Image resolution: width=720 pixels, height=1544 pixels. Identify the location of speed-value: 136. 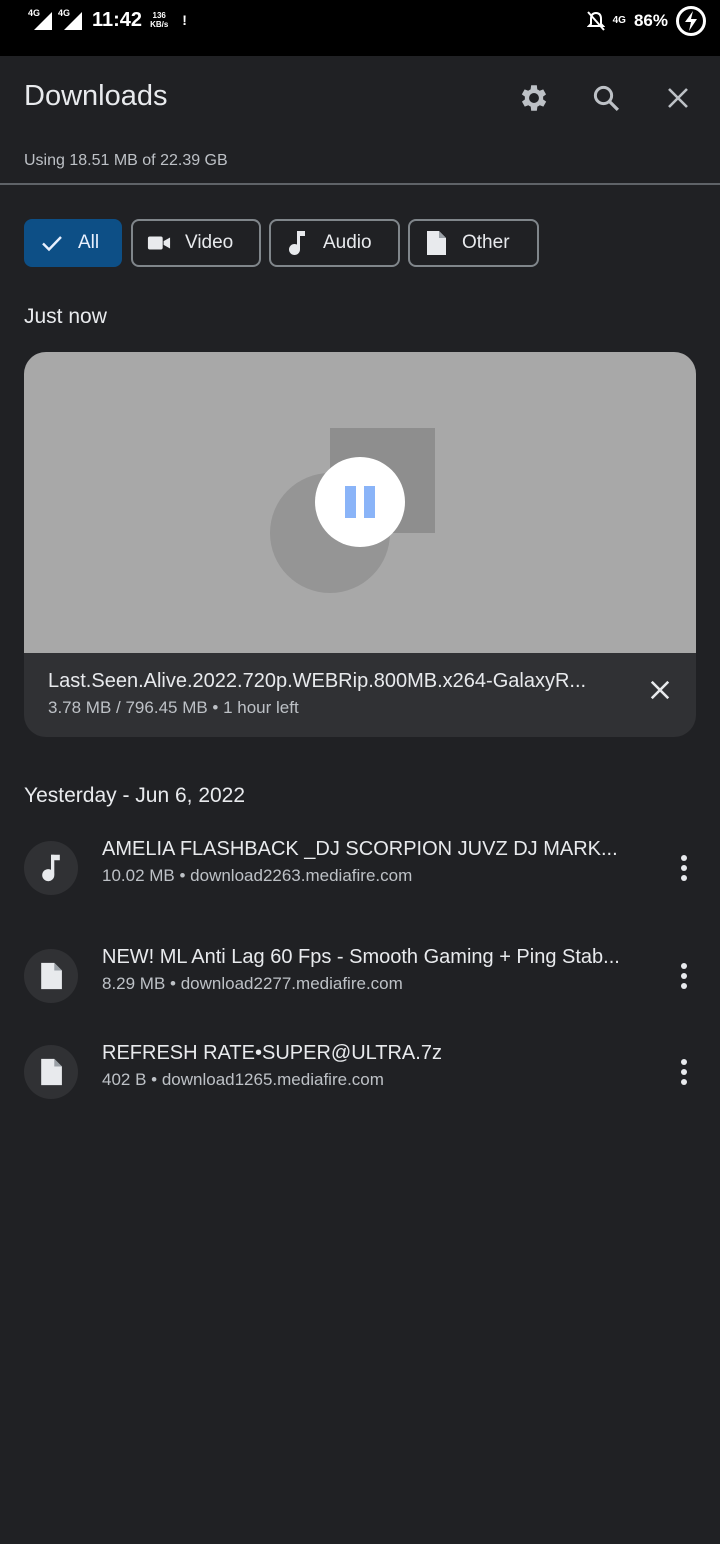
(159, 15).